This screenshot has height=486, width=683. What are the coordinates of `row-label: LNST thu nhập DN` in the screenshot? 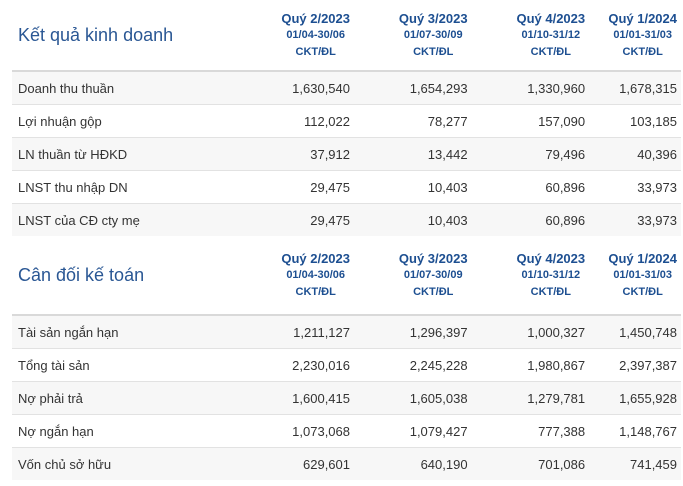 It's located at (127, 187).